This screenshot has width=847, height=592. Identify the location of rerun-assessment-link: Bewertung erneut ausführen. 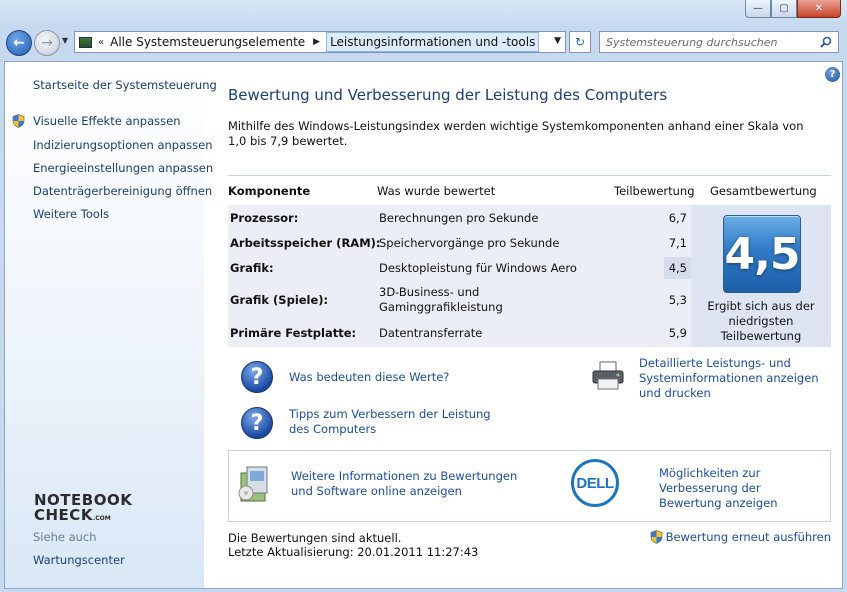
(740, 537).